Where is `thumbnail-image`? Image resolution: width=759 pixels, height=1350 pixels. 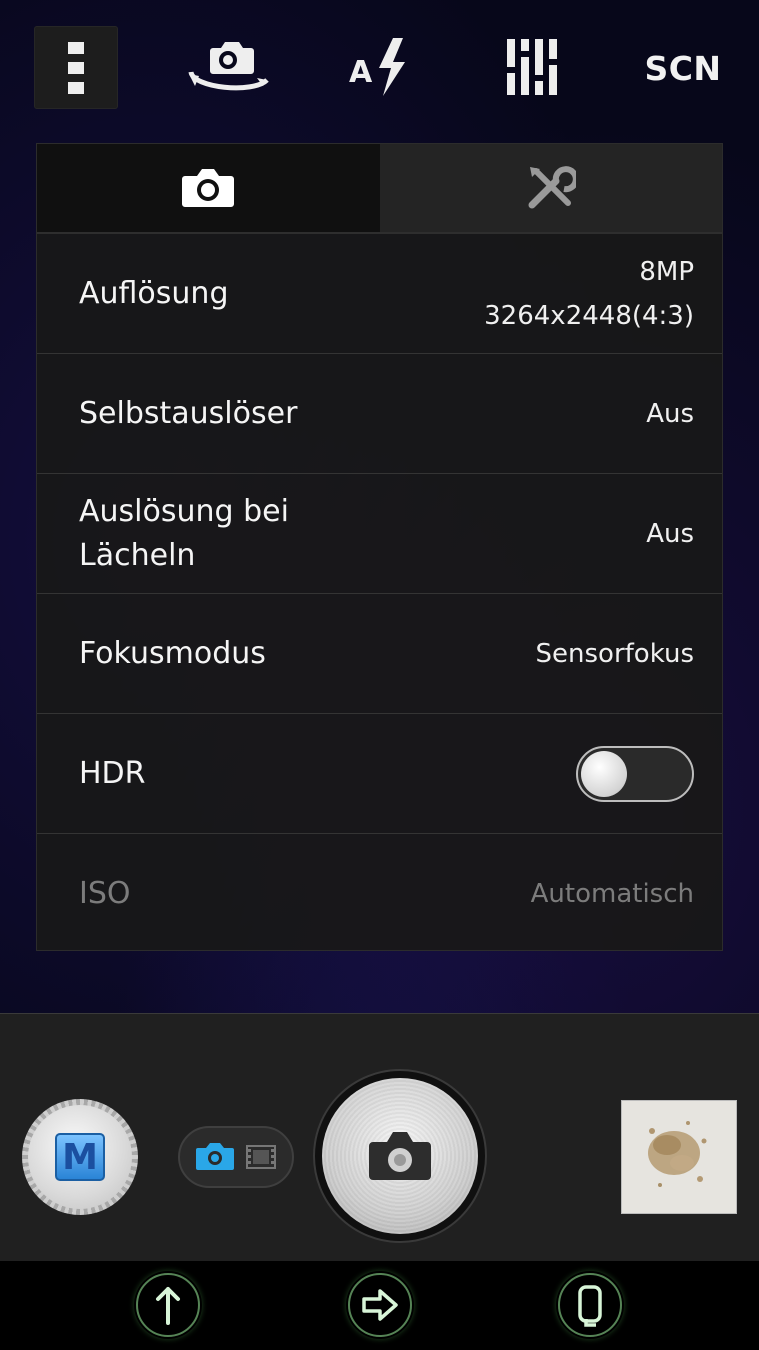 thumbnail-image is located at coordinates (679, 1157).